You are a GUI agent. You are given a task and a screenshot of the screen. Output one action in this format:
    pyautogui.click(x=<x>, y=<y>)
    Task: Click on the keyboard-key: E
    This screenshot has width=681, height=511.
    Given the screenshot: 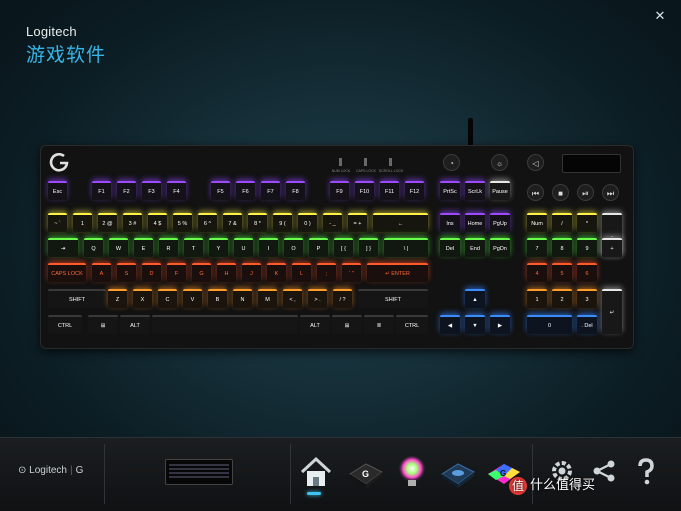 What is the action you would take?
    pyautogui.click(x=143, y=247)
    